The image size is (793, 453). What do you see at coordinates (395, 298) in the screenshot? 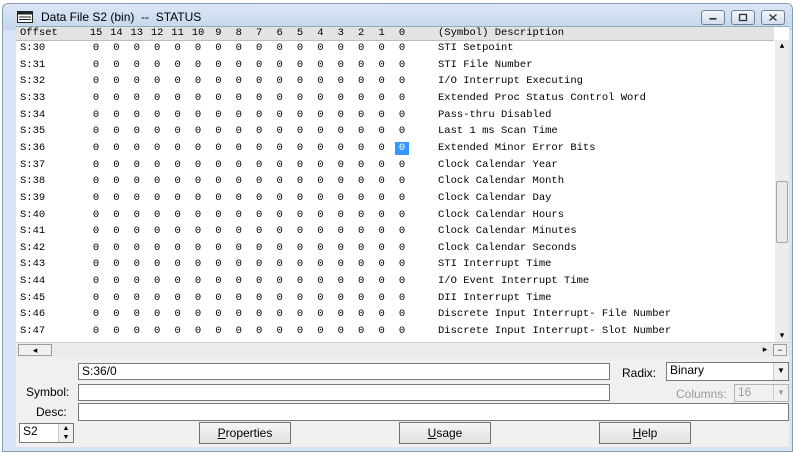
I see `table-row: S:45 0 0 0 0 0 0 0 0 0 0 0 0 0 0 0 0 DII Interrupt Time` at bounding box center [395, 298].